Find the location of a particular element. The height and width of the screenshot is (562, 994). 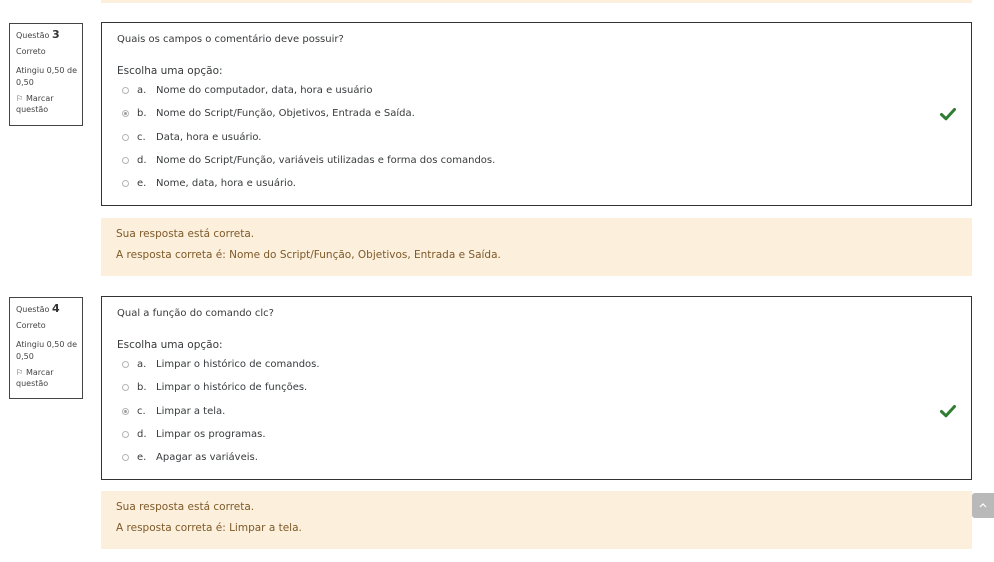

answer-option-d: d. Limpar os programas. is located at coordinates (544, 434).